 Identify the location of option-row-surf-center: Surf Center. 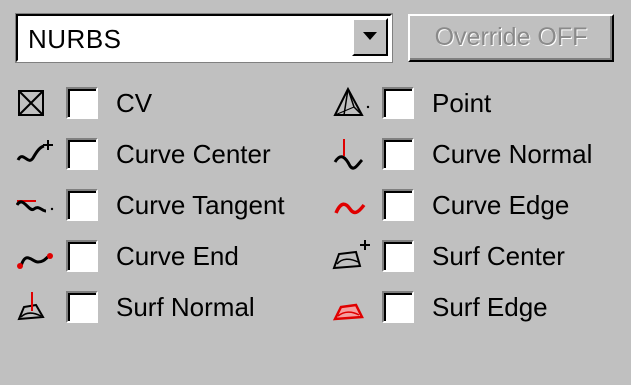
(477, 257).